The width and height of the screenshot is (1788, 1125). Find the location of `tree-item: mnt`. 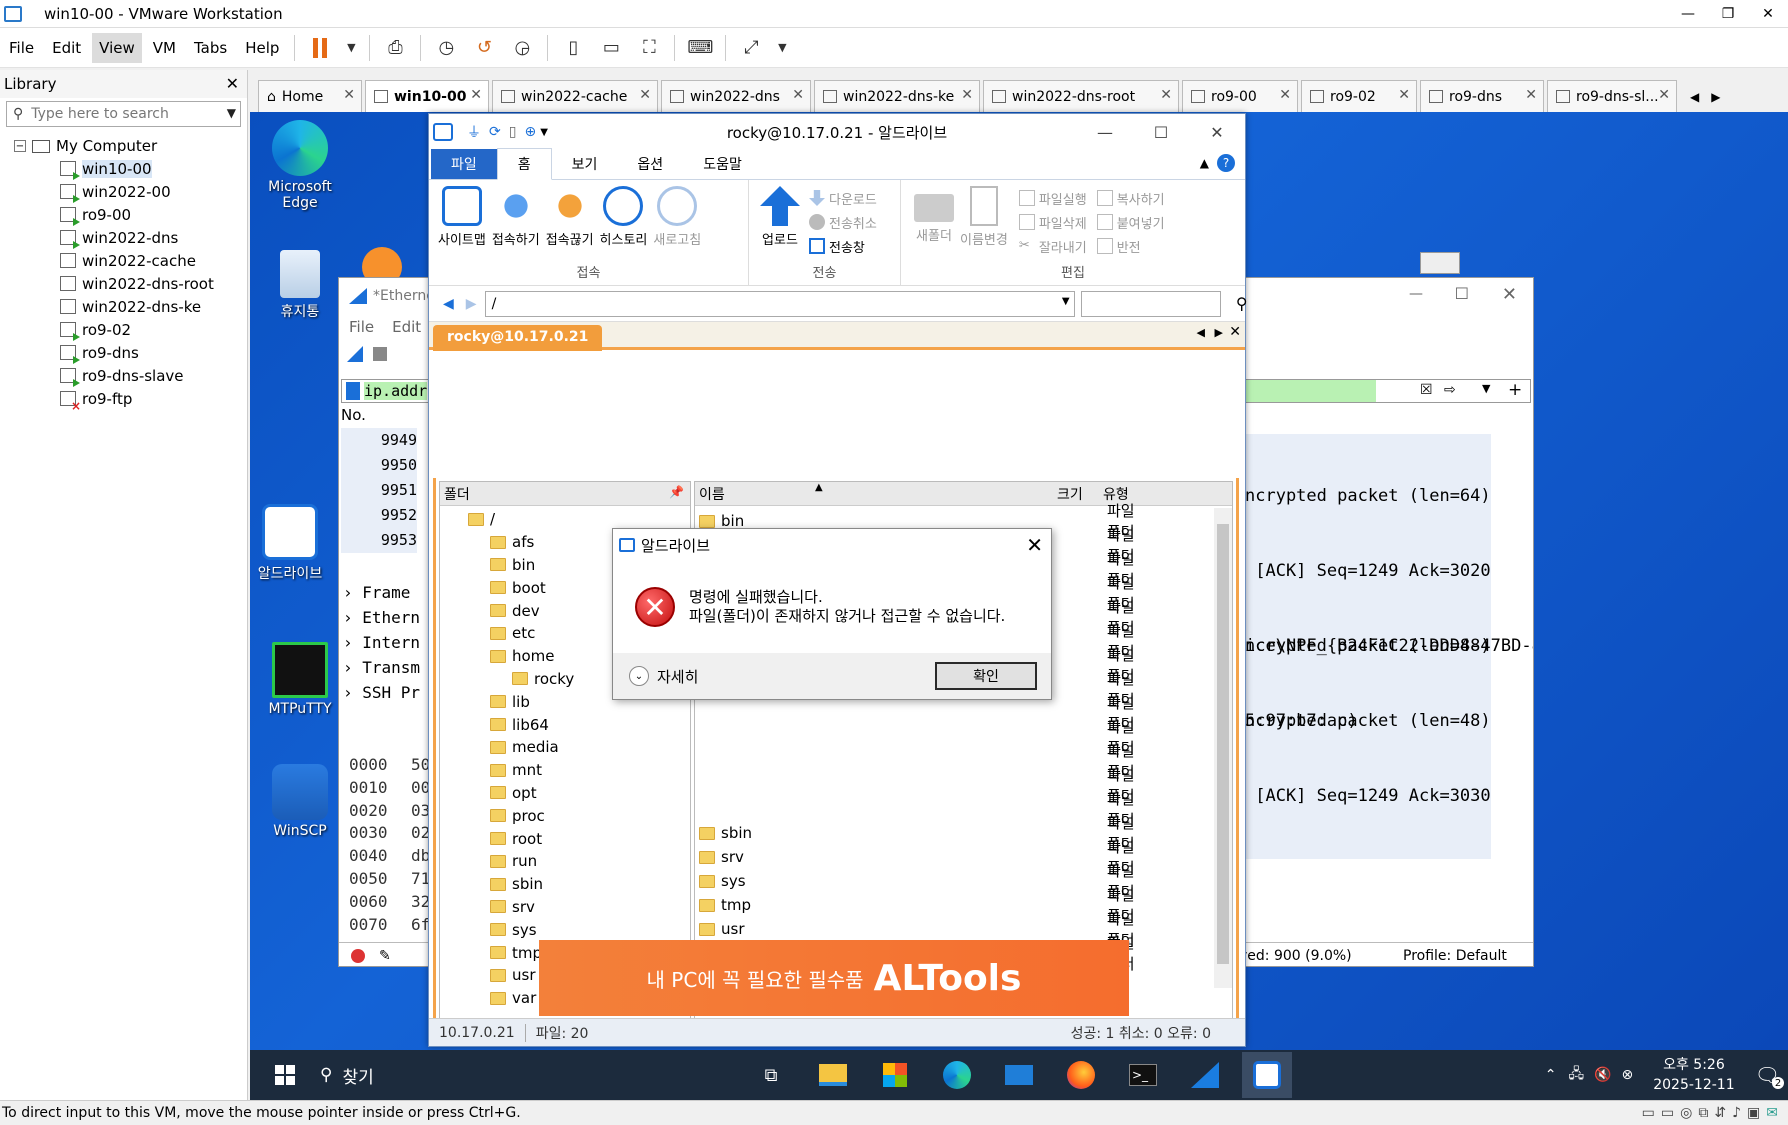

tree-item: mnt is located at coordinates (590, 770).